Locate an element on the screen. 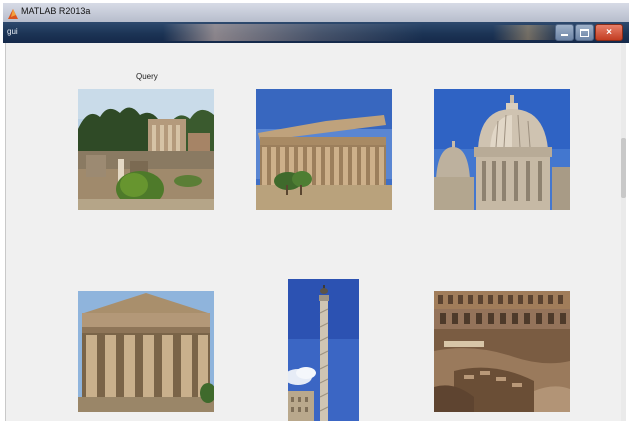 This screenshot has width=632, height=423. close-icon: × is located at coordinates (609, 32).